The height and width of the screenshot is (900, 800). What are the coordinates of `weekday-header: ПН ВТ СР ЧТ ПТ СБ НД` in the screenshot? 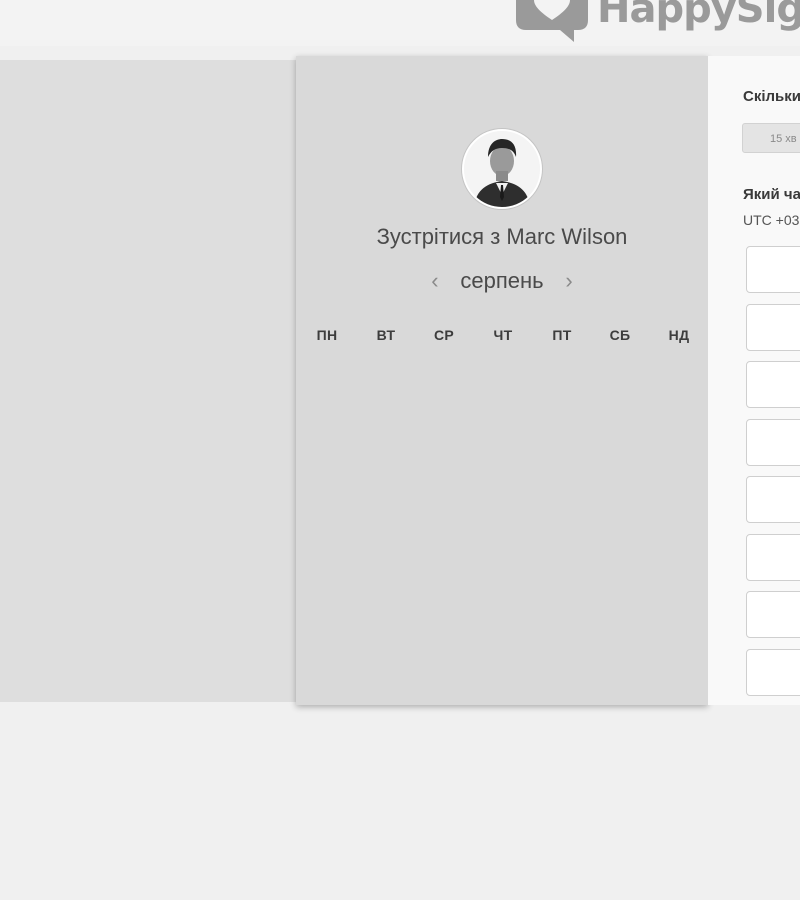 It's located at (502, 337).